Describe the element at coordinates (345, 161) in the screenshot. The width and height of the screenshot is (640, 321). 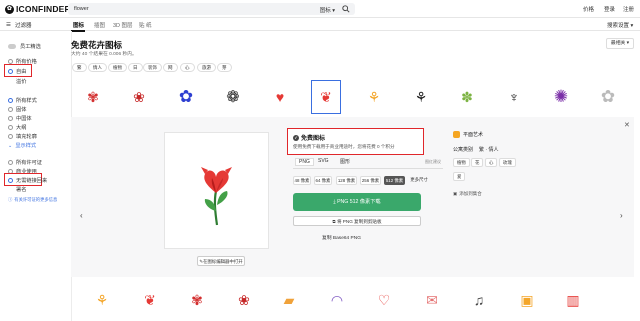
I see `format-shape: 图形` at that location.